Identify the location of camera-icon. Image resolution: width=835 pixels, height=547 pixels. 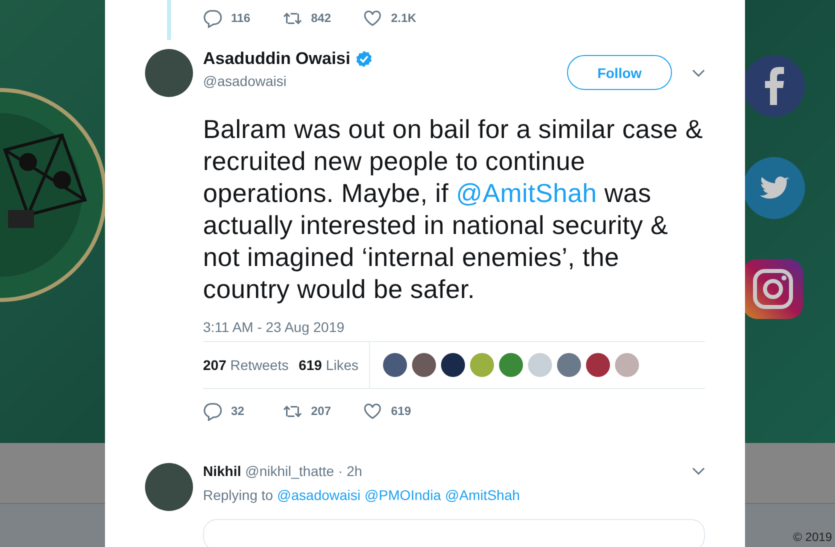
(773, 289).